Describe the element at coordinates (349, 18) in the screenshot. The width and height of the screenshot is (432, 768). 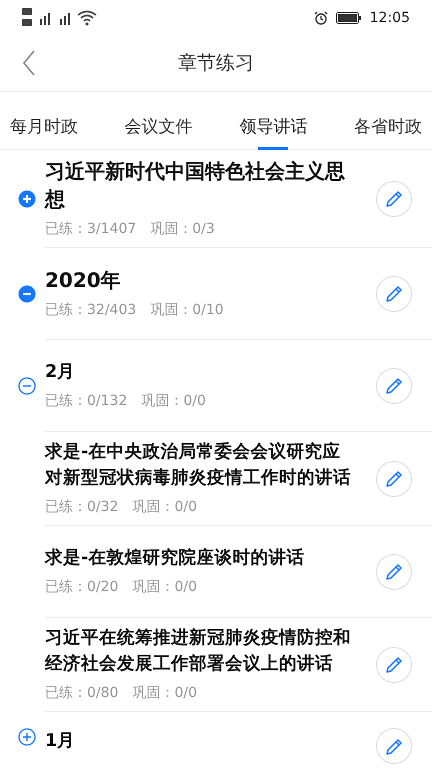
I see `battery-icon` at that location.